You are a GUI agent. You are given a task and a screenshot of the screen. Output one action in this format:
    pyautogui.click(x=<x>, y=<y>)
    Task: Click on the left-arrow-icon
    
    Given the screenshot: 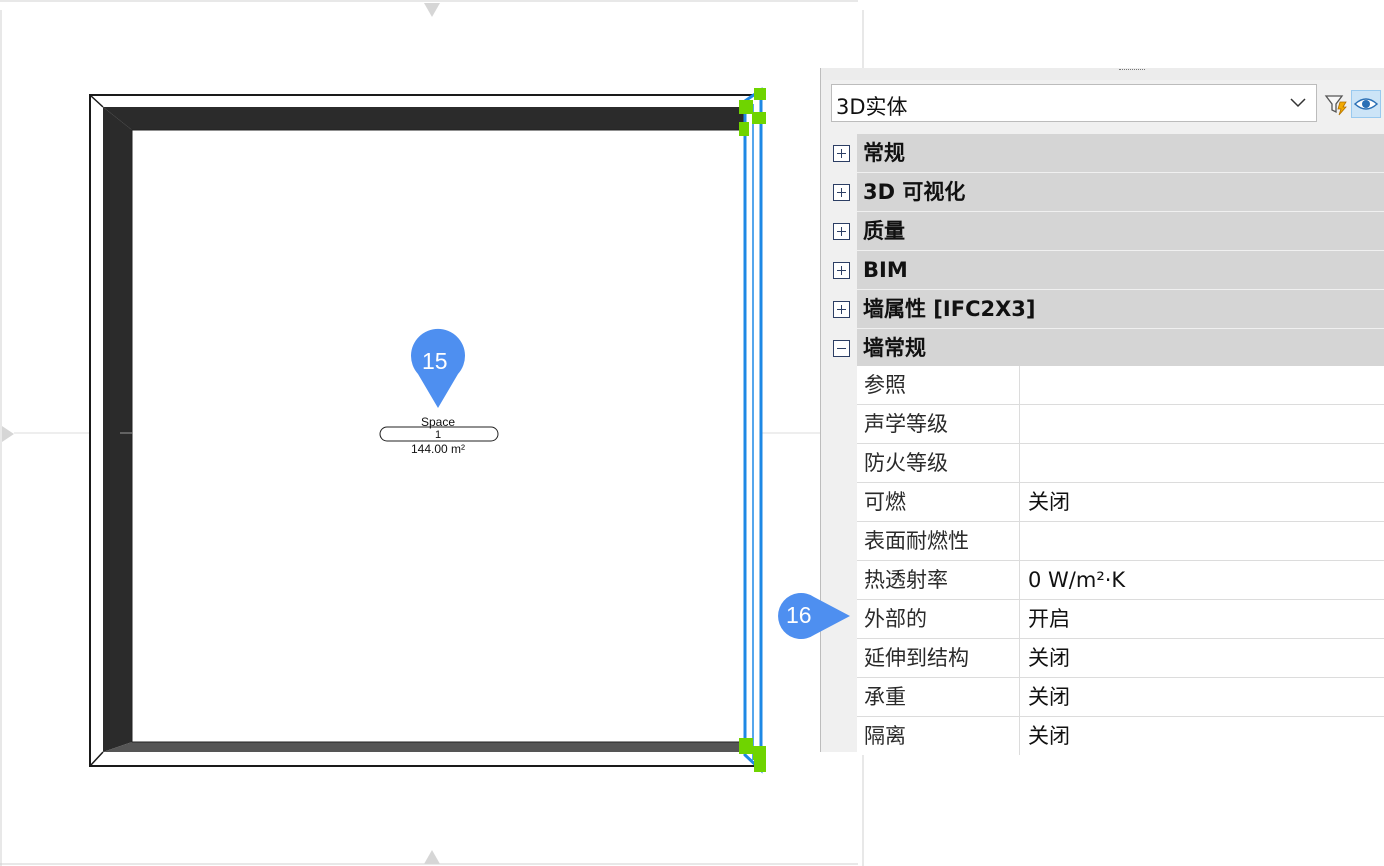 What is the action you would take?
    pyautogui.click(x=8, y=434)
    